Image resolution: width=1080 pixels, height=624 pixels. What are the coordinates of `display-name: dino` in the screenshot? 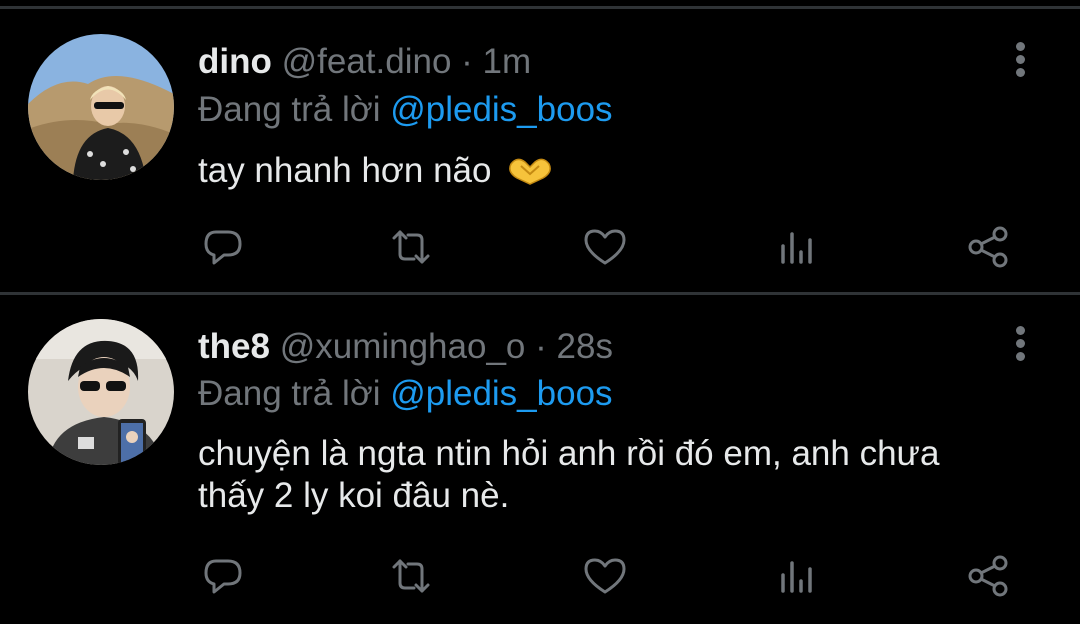 It's located at (235, 61).